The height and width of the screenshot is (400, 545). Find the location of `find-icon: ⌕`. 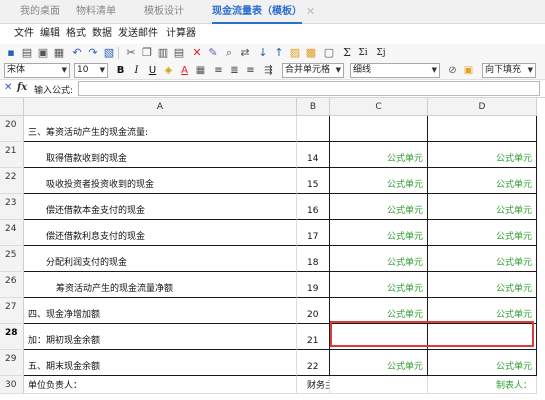

find-icon: ⌕ is located at coordinates (229, 53).